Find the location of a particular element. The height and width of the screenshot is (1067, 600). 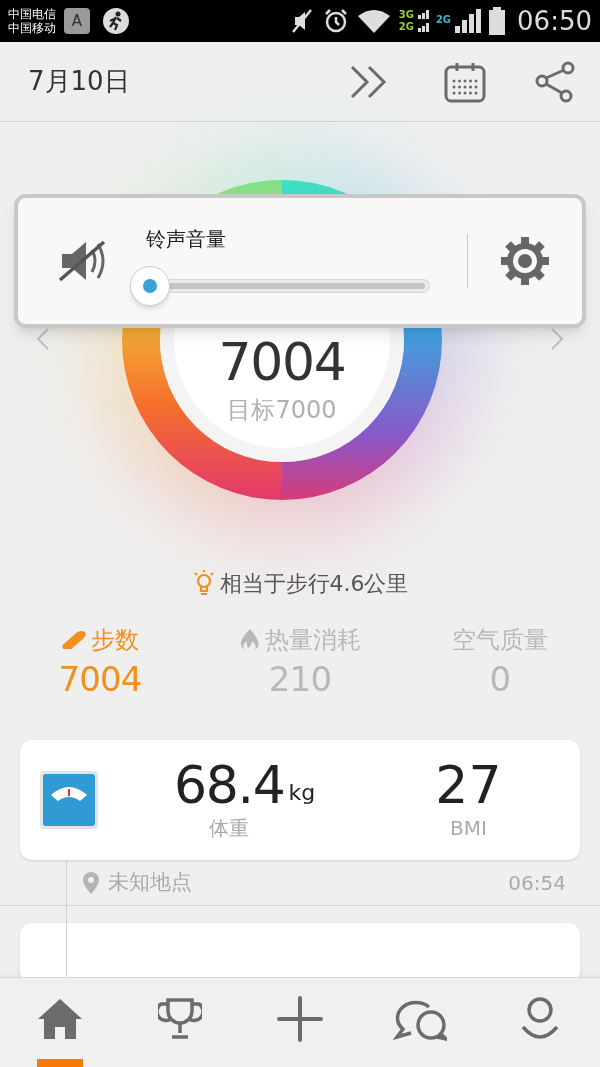

runner-icon is located at coordinates (116, 21).